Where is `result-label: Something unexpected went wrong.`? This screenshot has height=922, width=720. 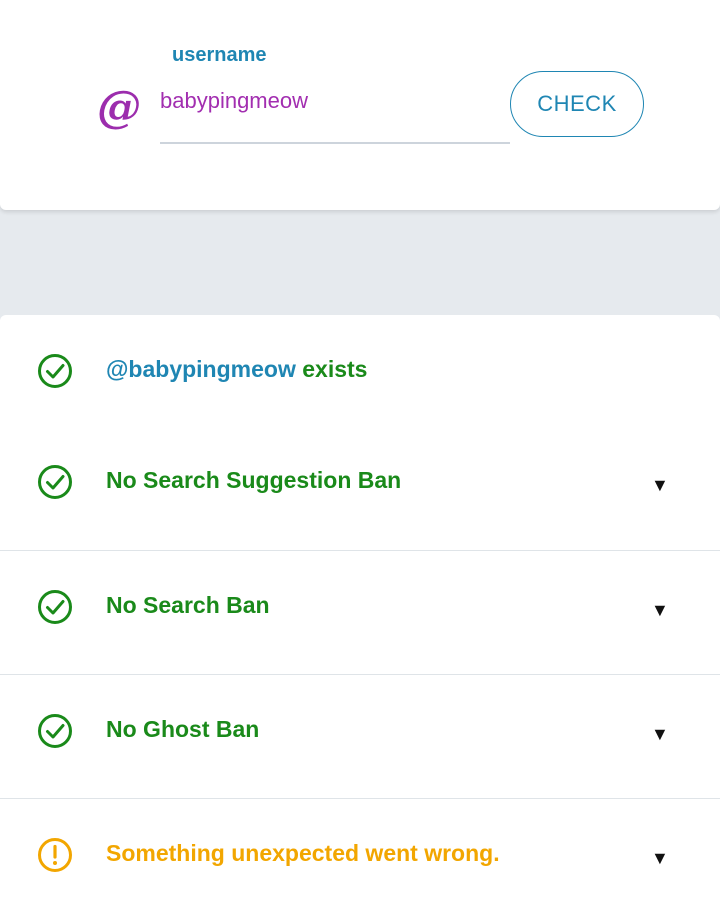 result-label: Something unexpected went wrong. is located at coordinates (303, 853).